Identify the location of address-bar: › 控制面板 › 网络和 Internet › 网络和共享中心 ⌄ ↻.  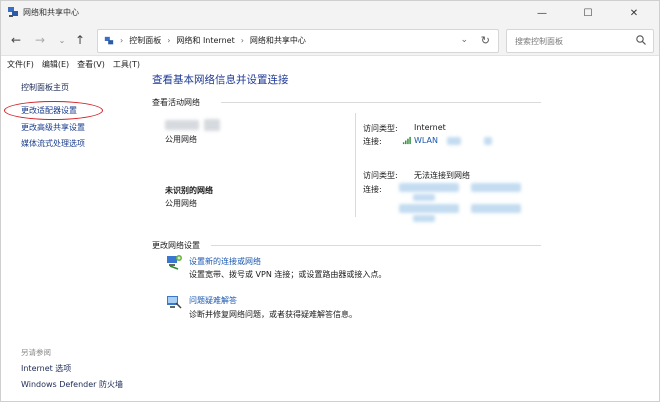
(298, 41).